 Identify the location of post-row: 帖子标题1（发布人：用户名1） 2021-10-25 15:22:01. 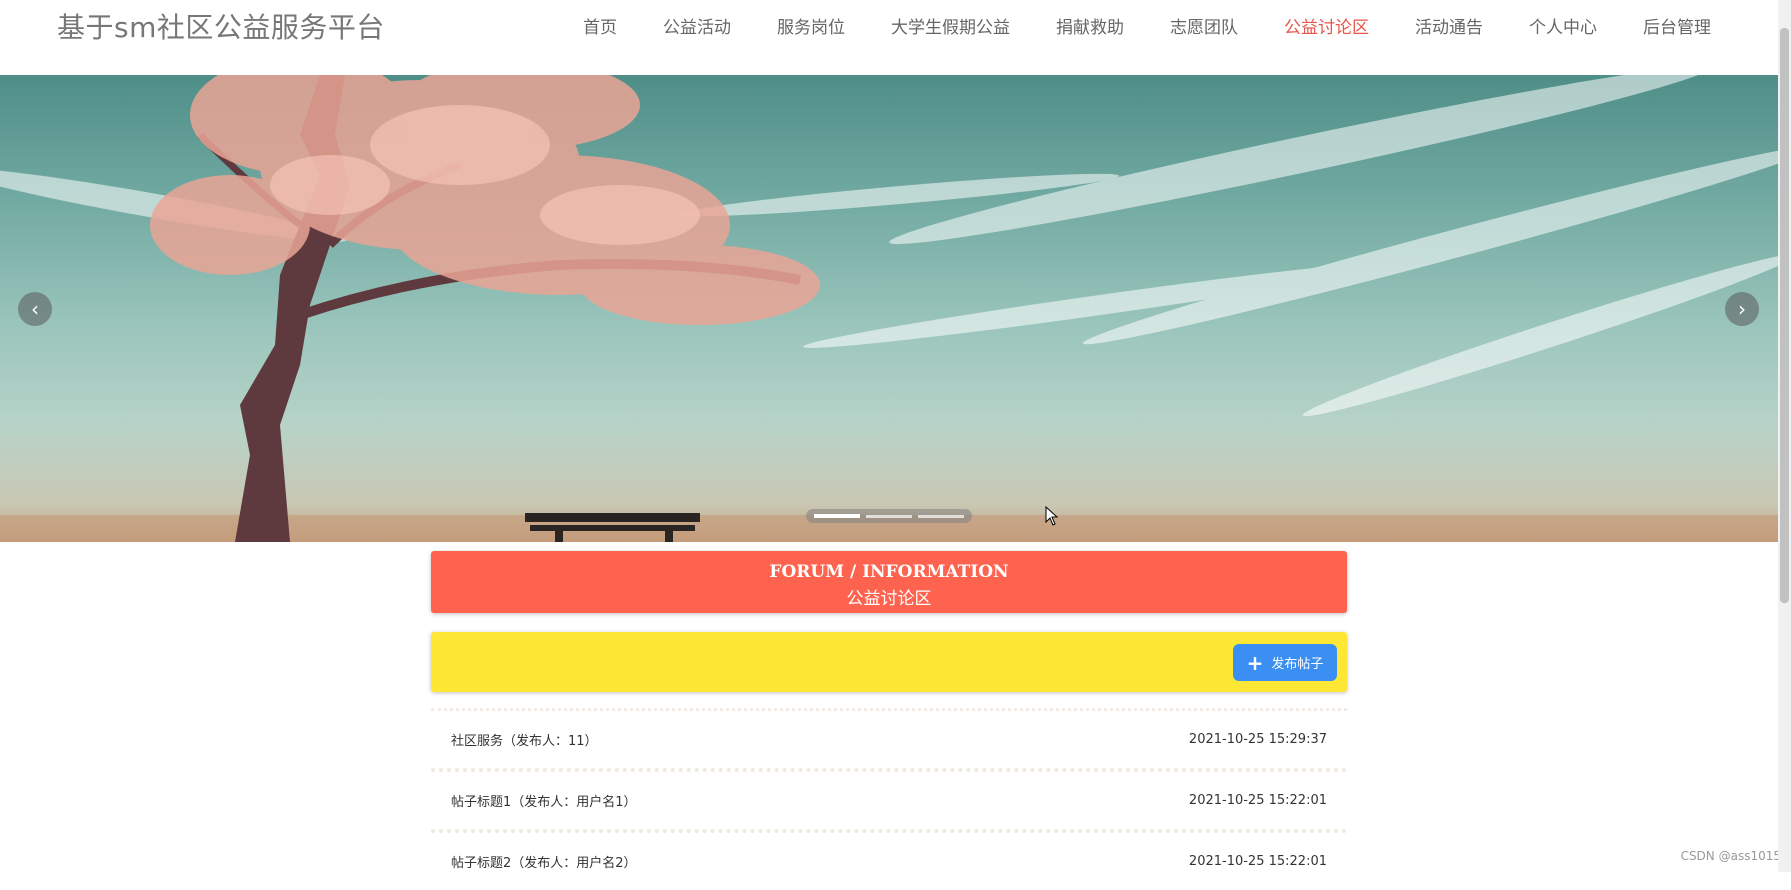
(889, 800).